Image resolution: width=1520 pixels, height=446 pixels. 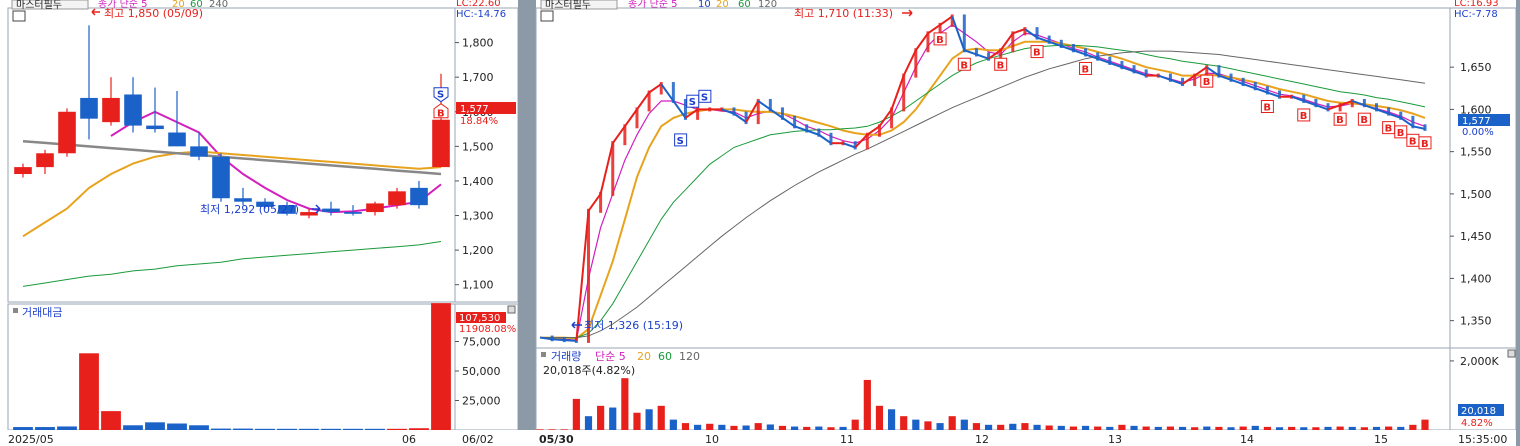 I want to click on right-x-label-3: 12, so click(x=982, y=439).